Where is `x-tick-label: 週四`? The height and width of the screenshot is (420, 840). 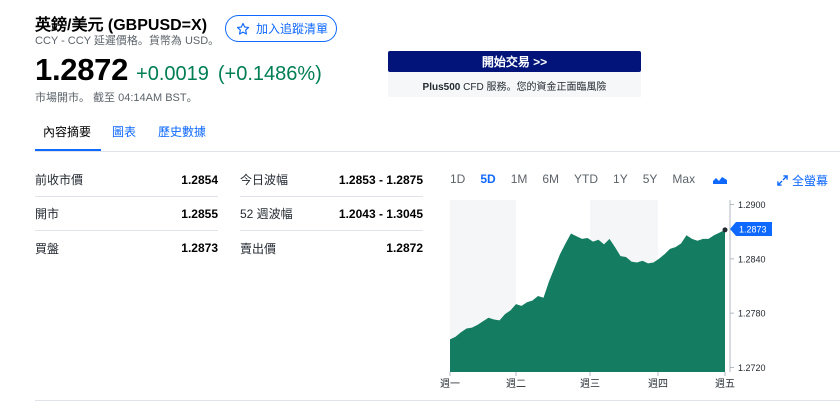 x-tick-label: 週四 is located at coordinates (658, 384).